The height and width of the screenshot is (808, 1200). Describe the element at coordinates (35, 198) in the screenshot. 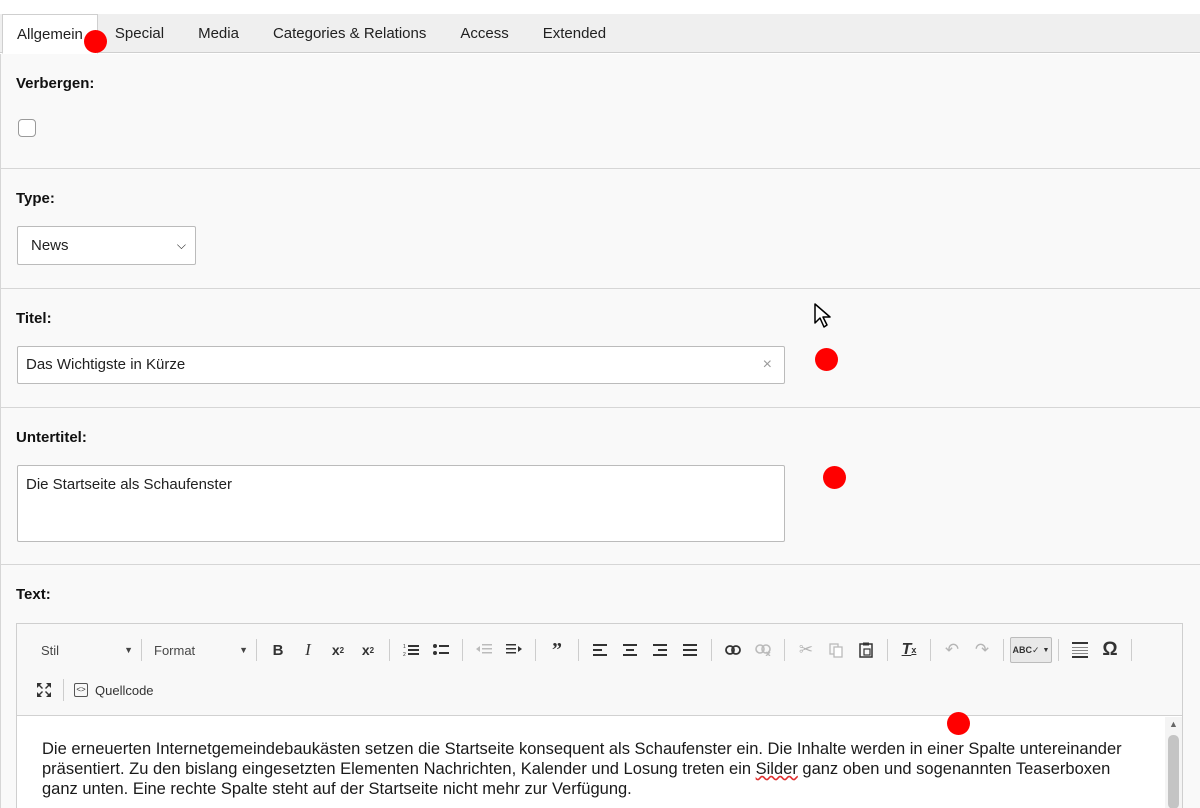

I see `type-label: Type:` at that location.